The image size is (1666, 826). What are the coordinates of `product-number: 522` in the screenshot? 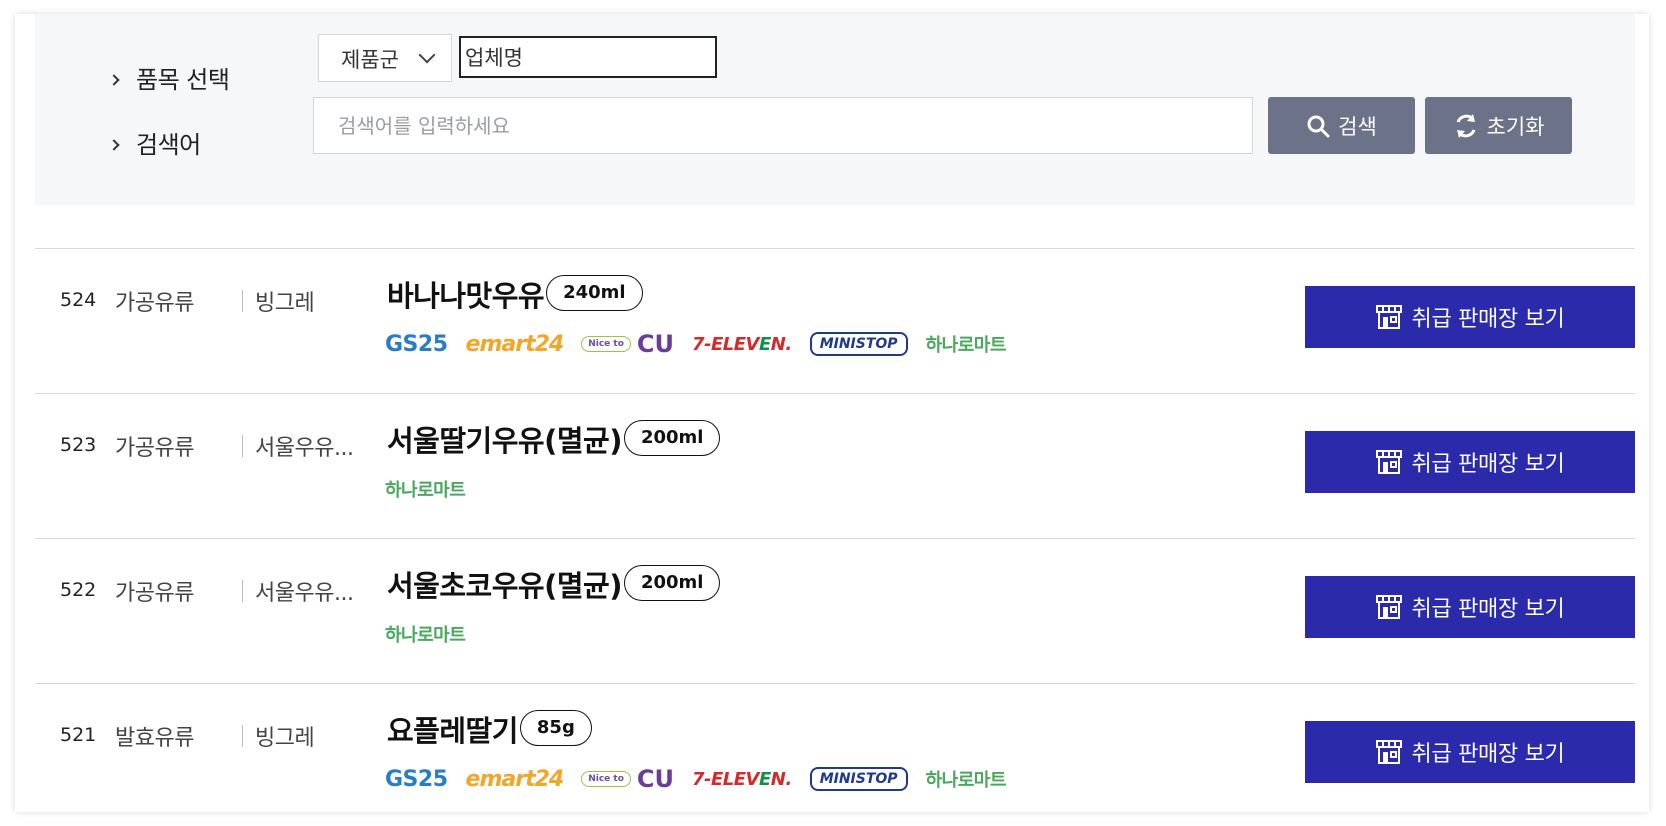 It's located at (78, 590).